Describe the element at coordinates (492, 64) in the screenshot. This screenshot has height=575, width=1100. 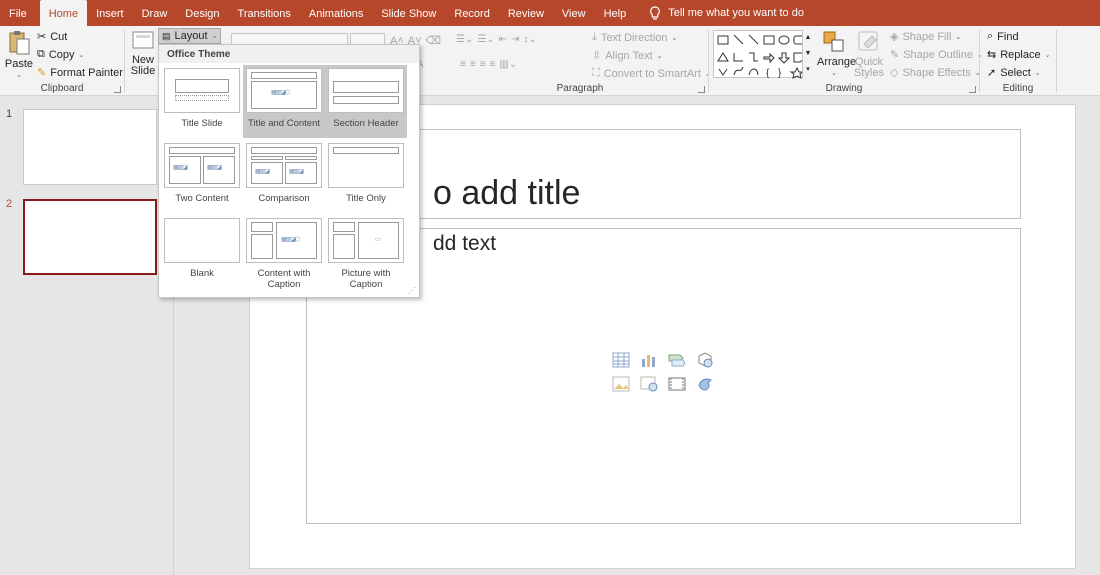
I see `justify-icon: ≡` at that location.